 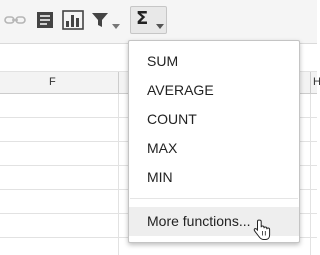 What do you see at coordinates (214, 61) in the screenshot?
I see `menu-item-sum: SUM` at bounding box center [214, 61].